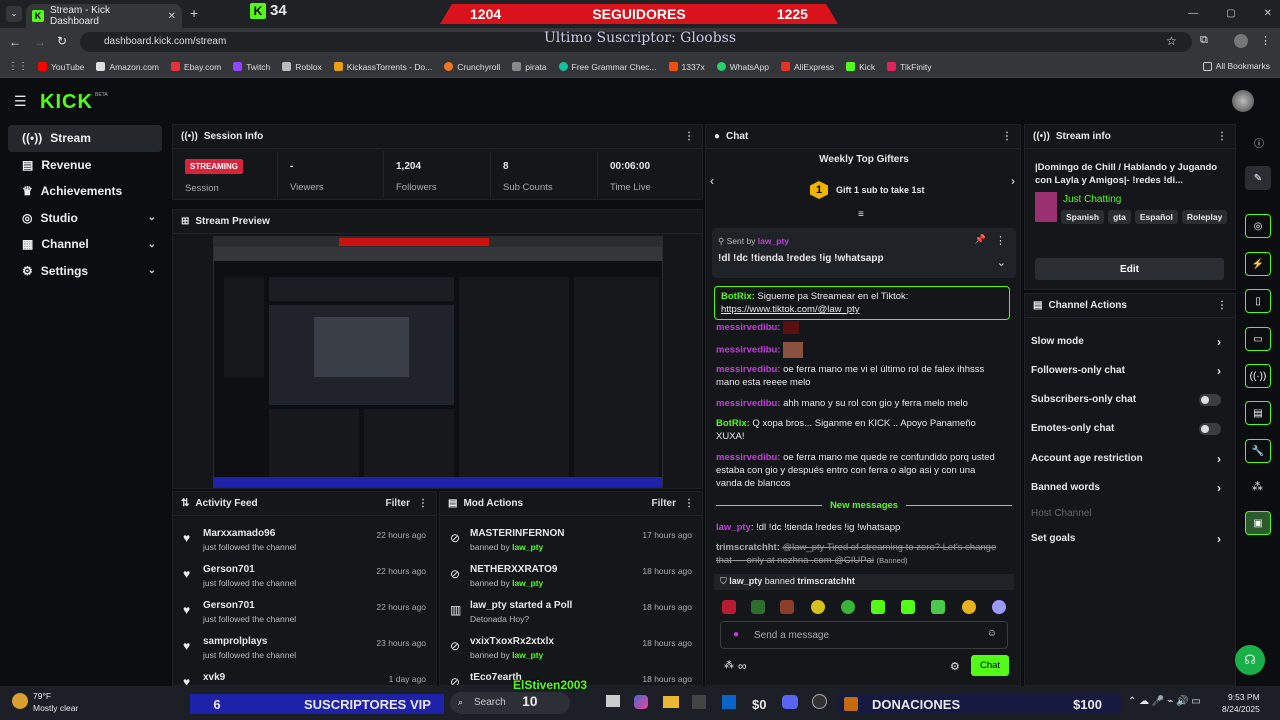 This screenshot has width=1280, height=720. I want to click on minimize-icon: —, so click(1193, 13).